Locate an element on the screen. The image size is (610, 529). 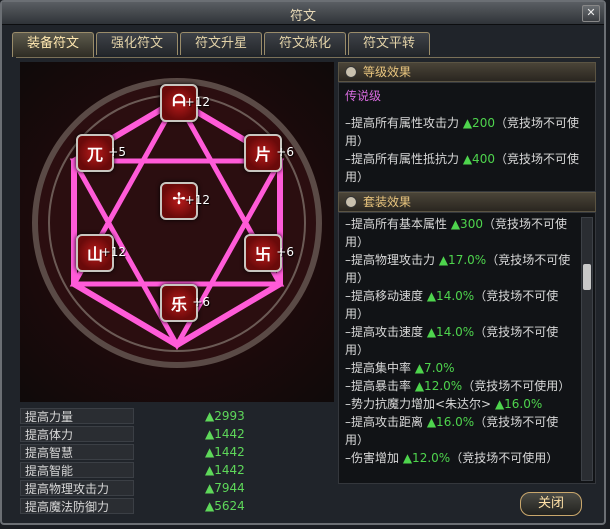
grade-label: 传说级 is located at coordinates (363, 96).